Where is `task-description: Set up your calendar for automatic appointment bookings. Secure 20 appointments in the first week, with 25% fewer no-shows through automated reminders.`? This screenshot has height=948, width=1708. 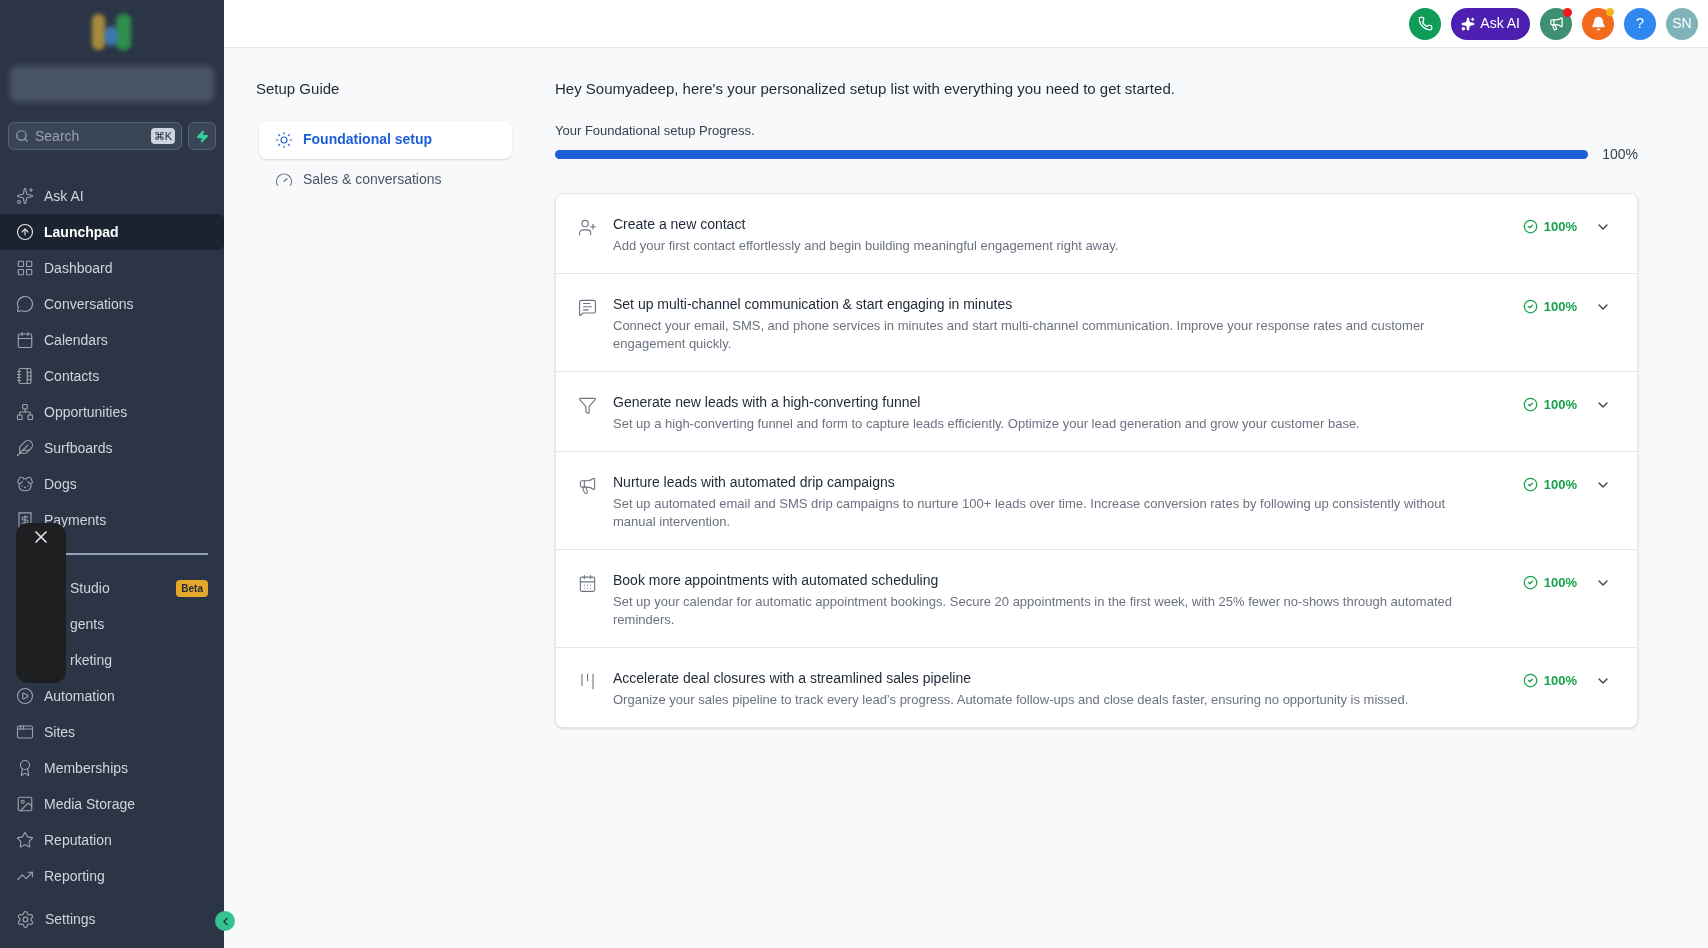
task-description: Set up your calendar for automatic appointment bookings. Secure 20 appointments in the first week, with 25% fewer no-shows through automated reminders. is located at coordinates (1033, 611).